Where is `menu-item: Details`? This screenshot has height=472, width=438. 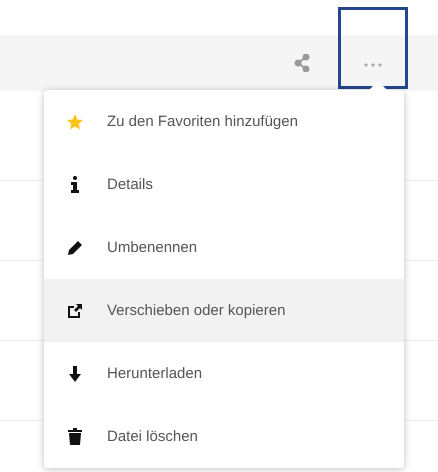 menu-item: Details is located at coordinates (224, 184).